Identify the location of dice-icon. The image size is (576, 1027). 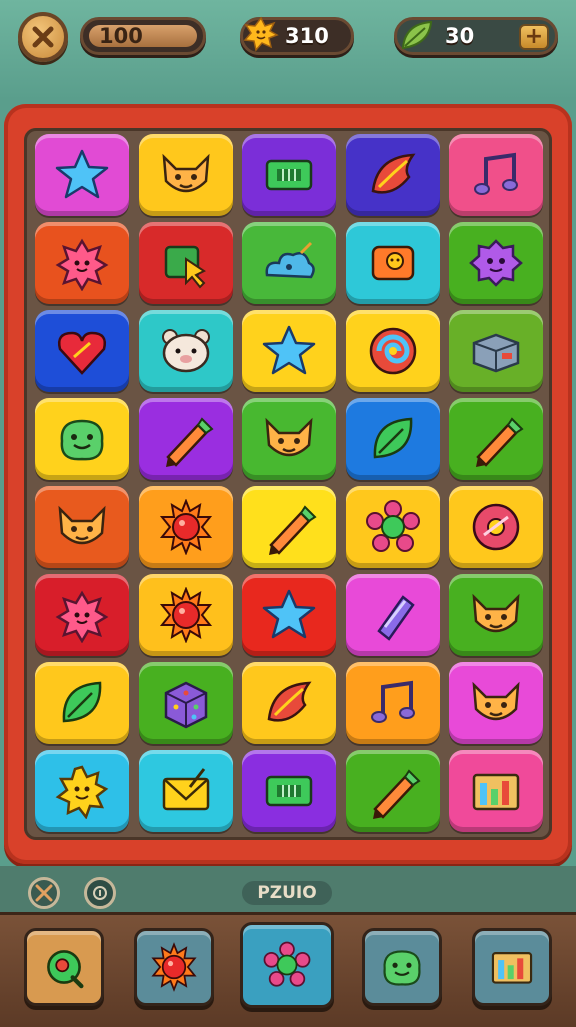
(185, 705).